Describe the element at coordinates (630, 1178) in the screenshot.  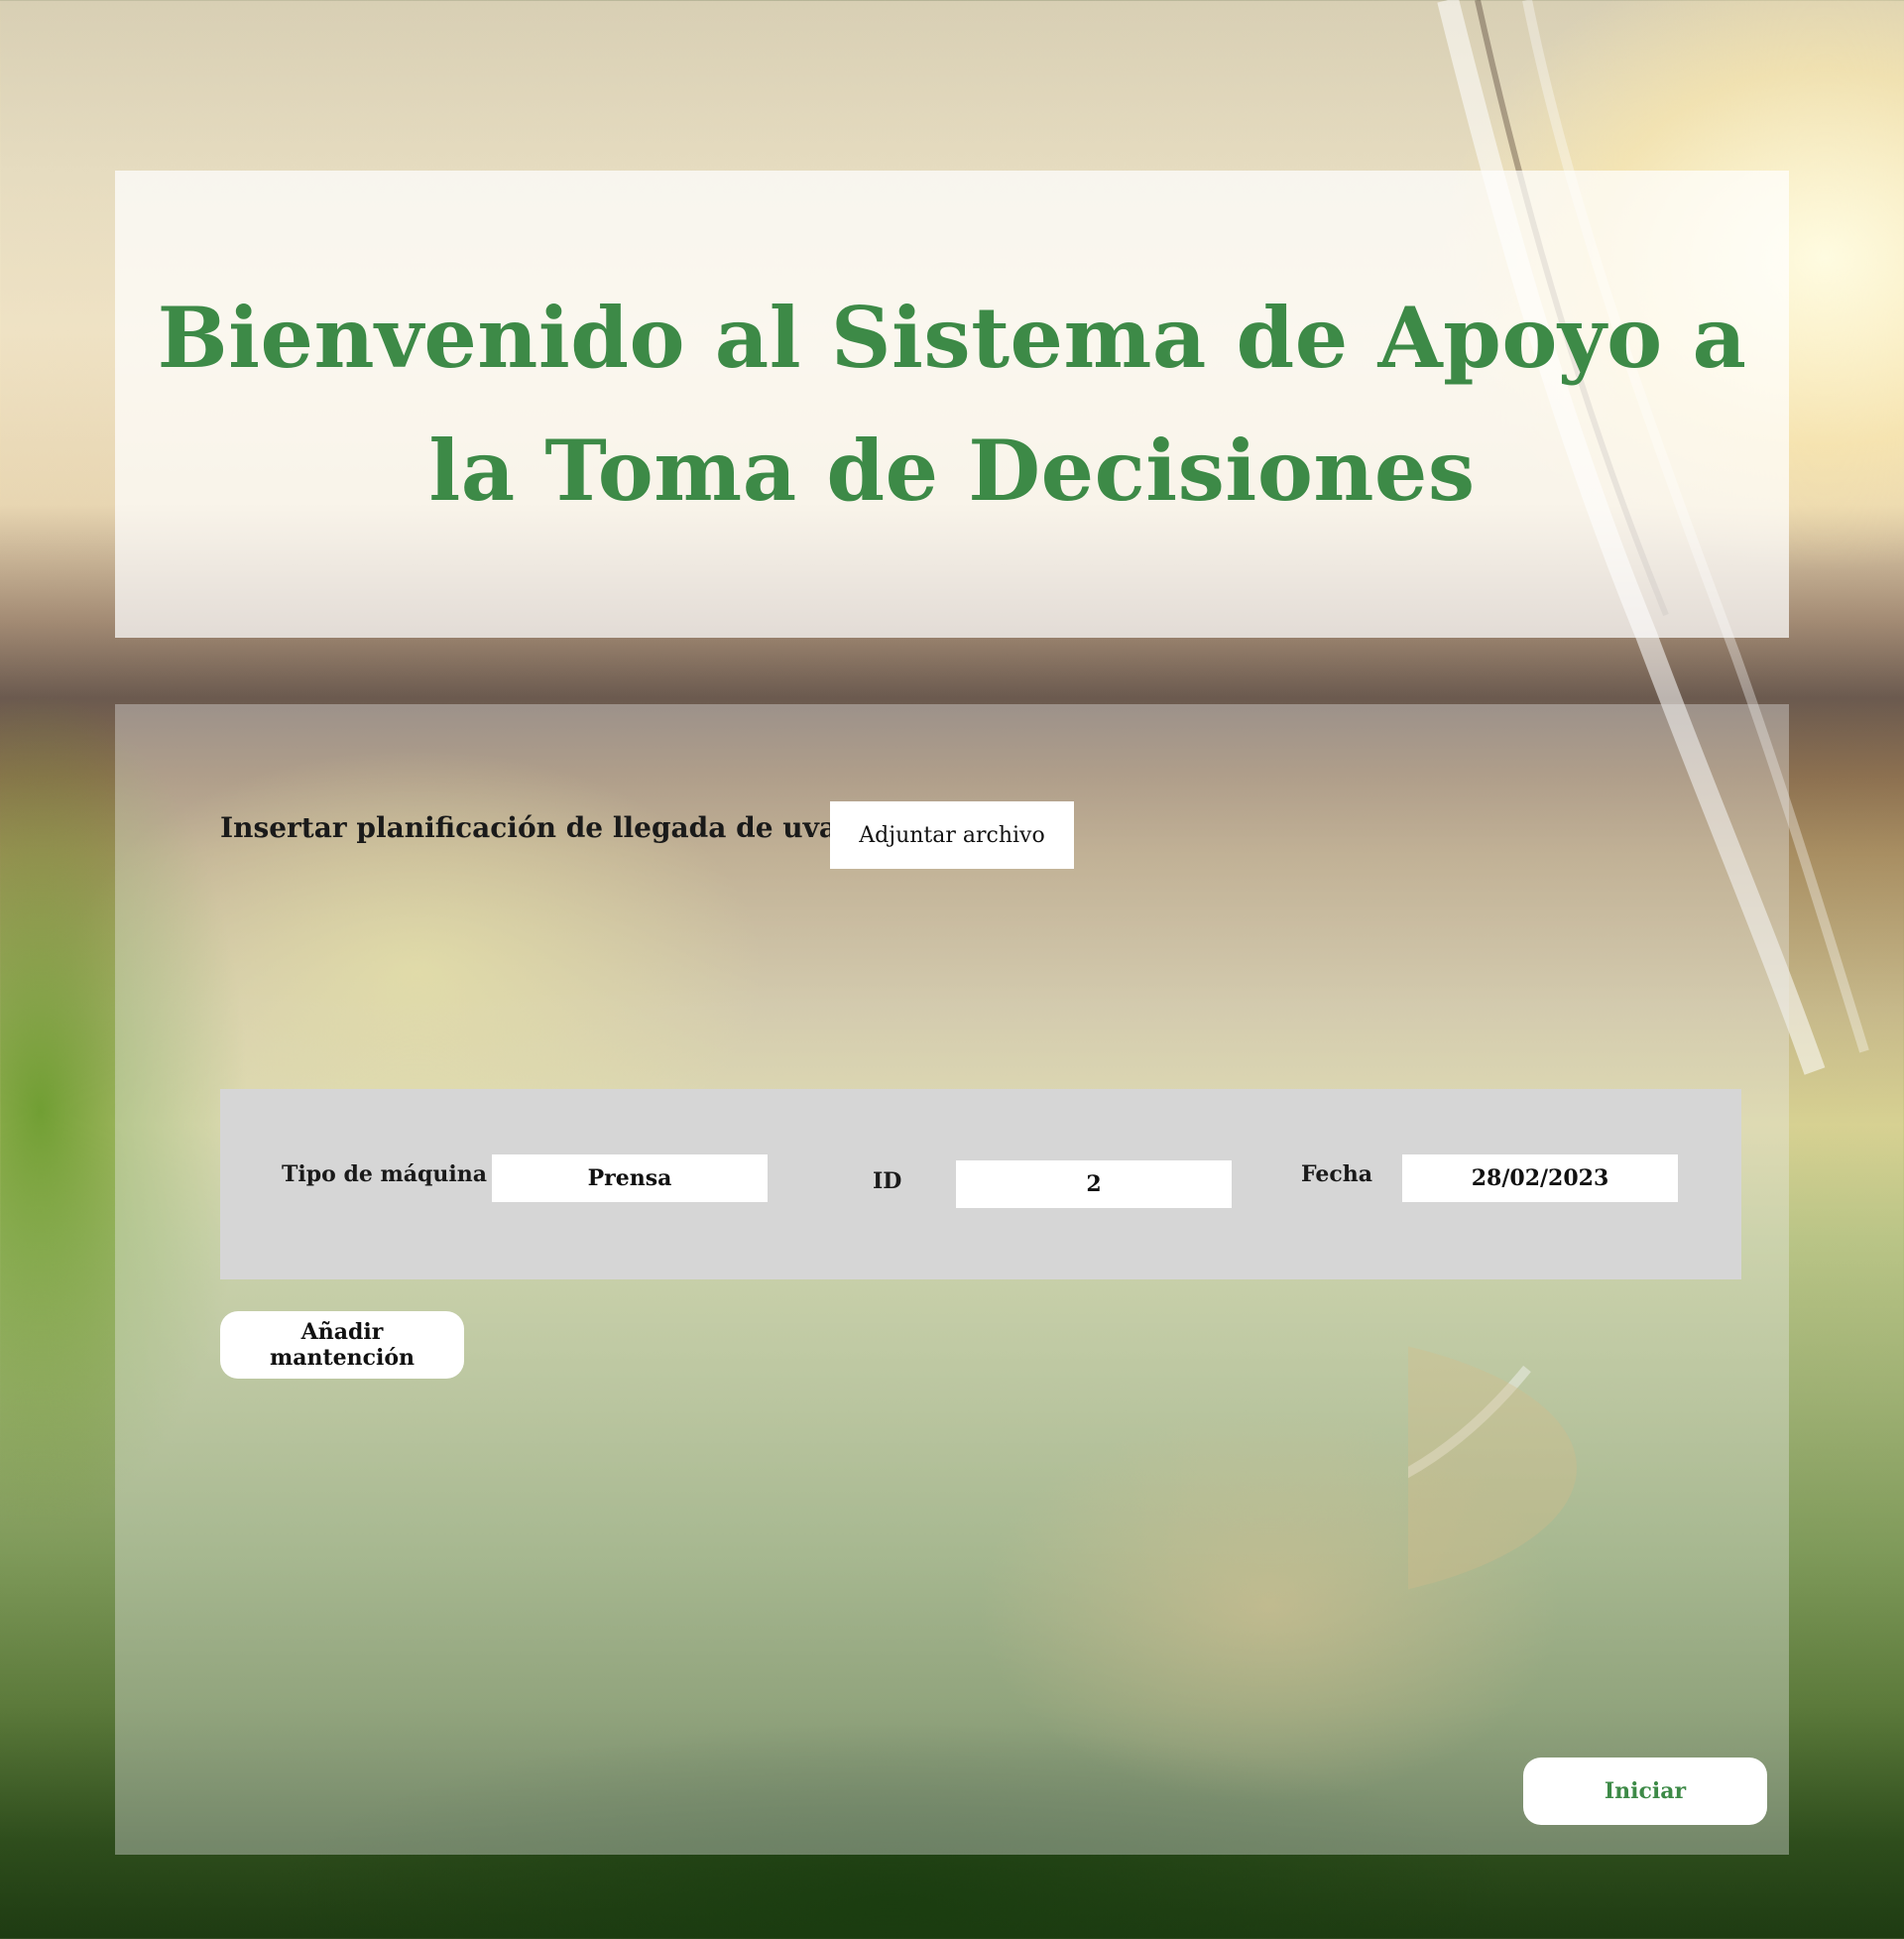
I see `machine-type-field: Prensa` at that location.